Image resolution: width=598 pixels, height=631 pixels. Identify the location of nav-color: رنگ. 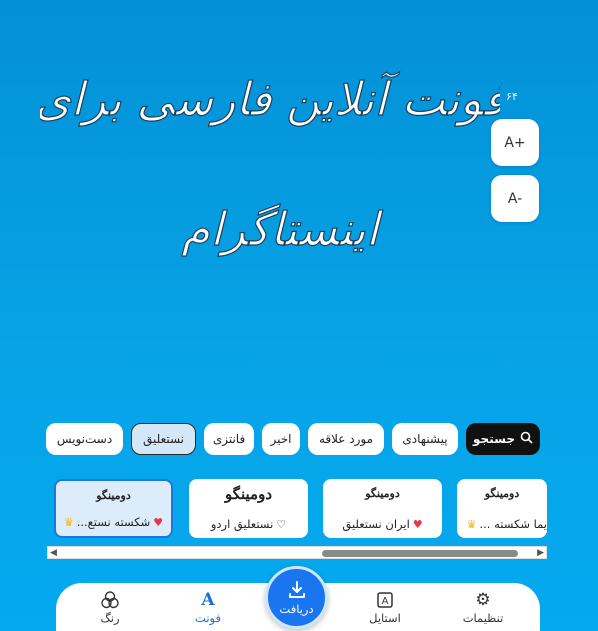
(110, 607).